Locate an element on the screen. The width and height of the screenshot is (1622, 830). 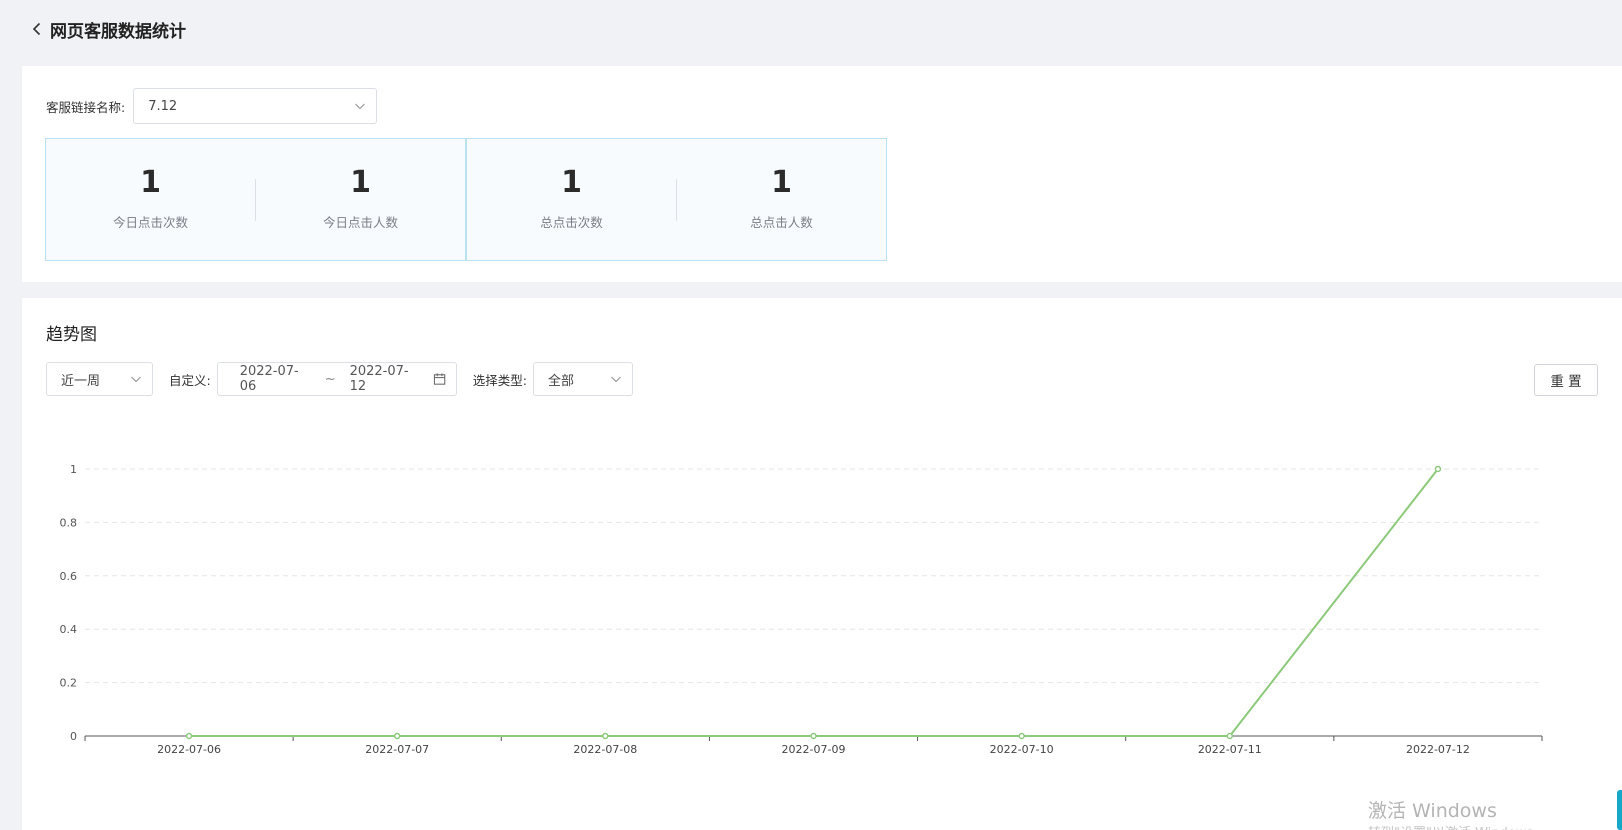
link-select: 7.12 is located at coordinates (255, 106).